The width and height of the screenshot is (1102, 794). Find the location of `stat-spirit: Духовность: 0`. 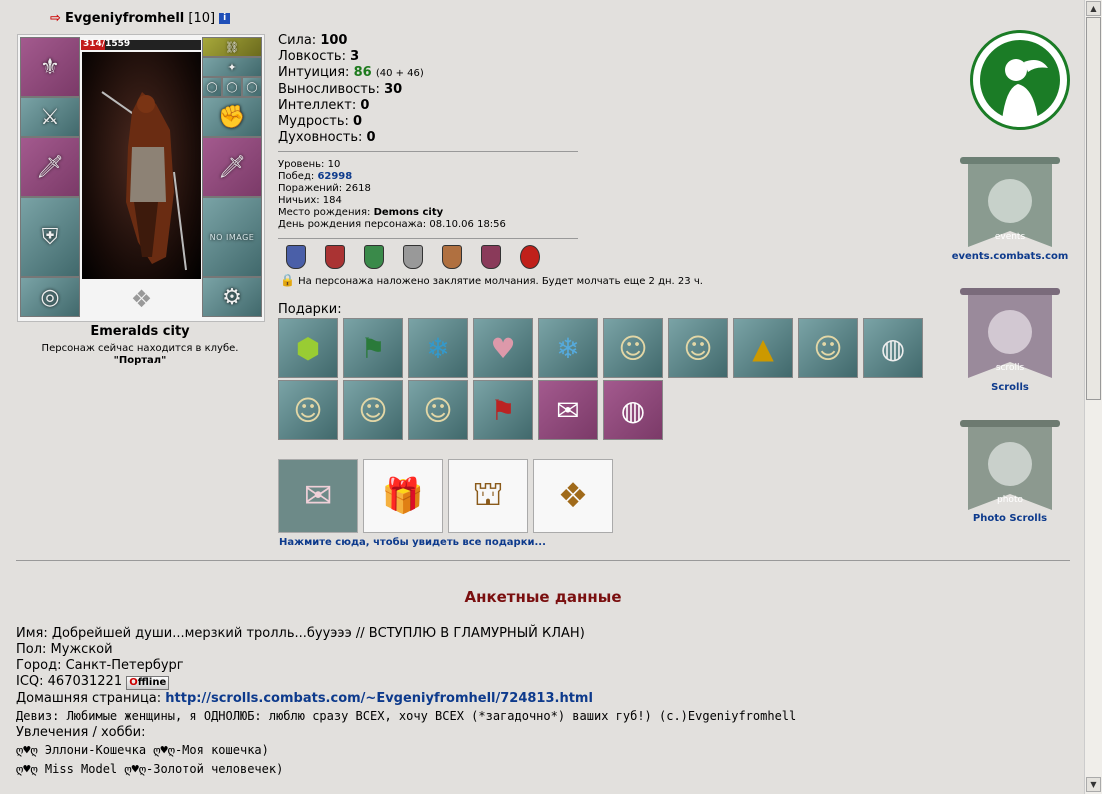

stat-spirit: Духовность: 0 is located at coordinates (327, 137).